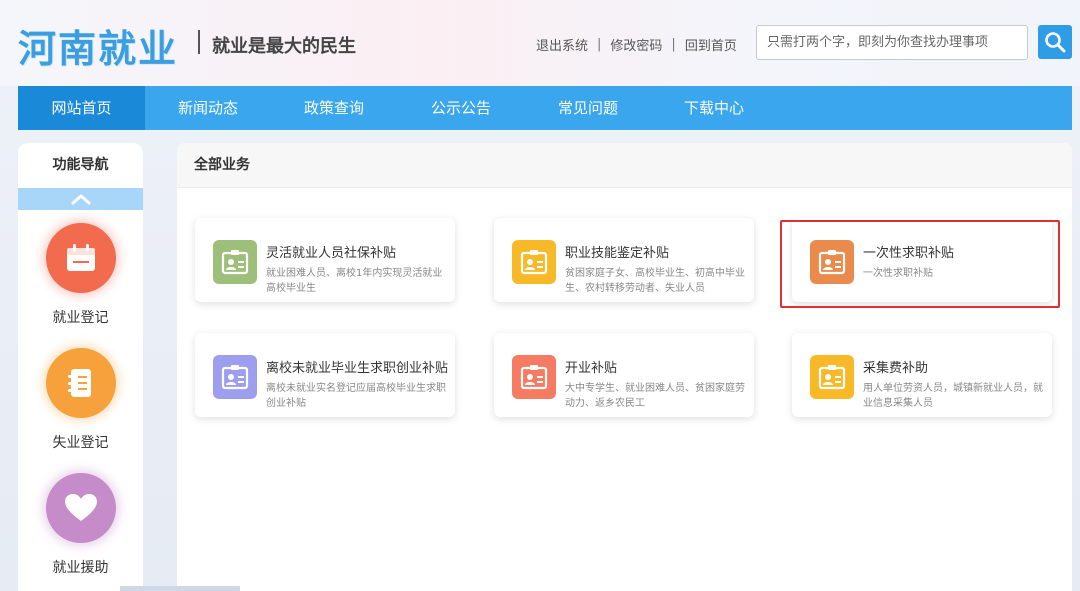  I want to click on card-description: 用人单位劳资人员，城镇新就业人员，就业信息采集人员, so click(953, 396).